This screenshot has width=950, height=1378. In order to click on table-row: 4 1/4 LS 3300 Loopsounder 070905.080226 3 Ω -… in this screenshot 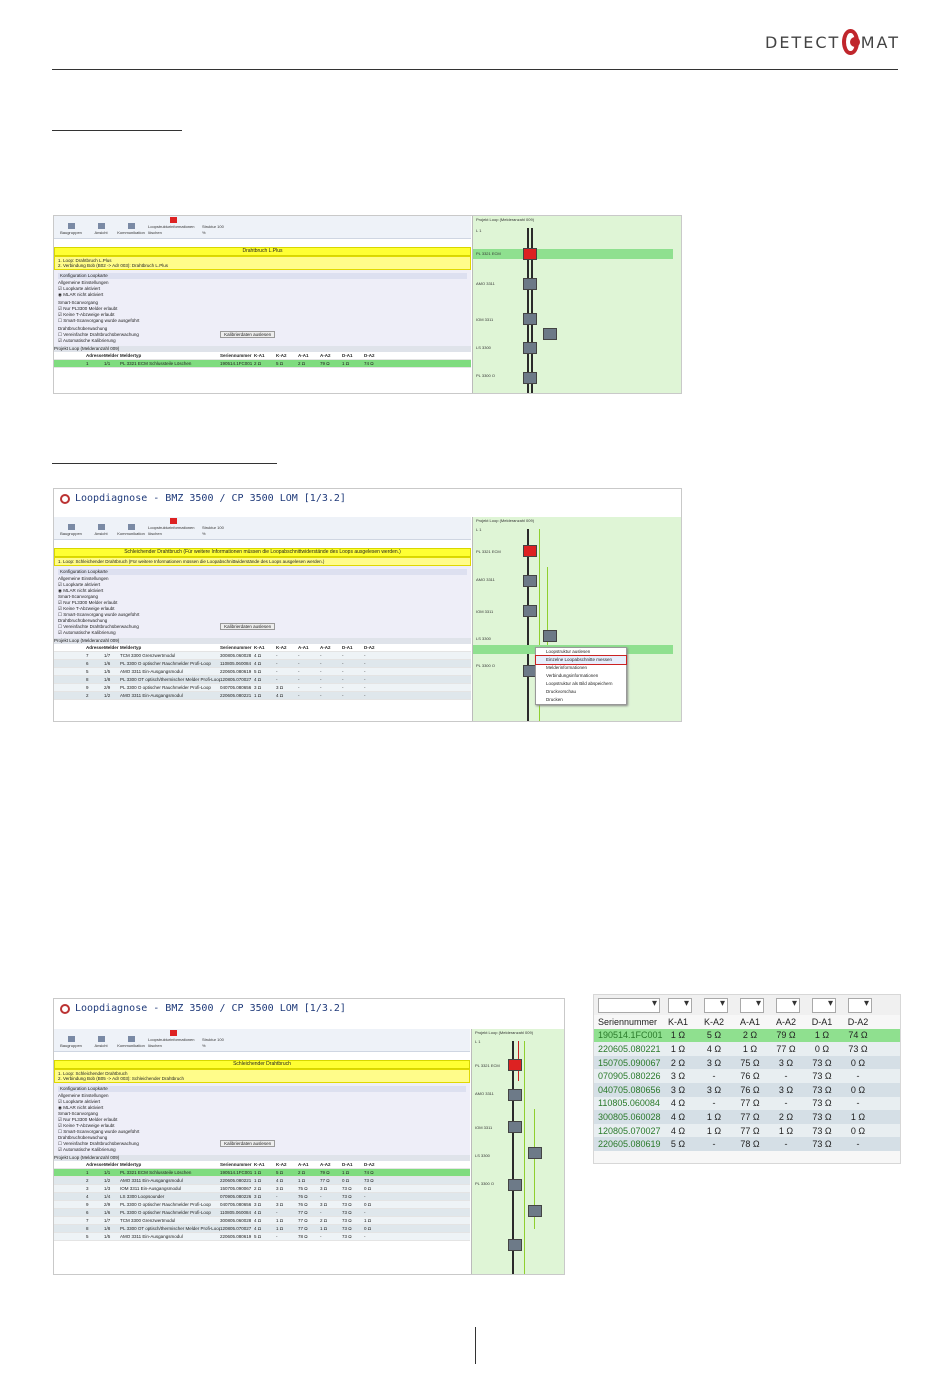, I will do `click(262, 1197)`.